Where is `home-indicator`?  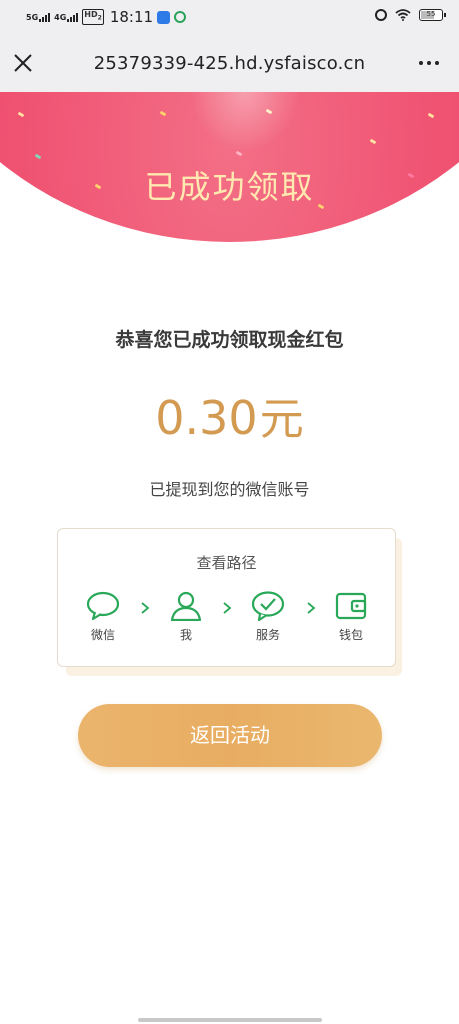
home-indicator is located at coordinates (230, 1020).